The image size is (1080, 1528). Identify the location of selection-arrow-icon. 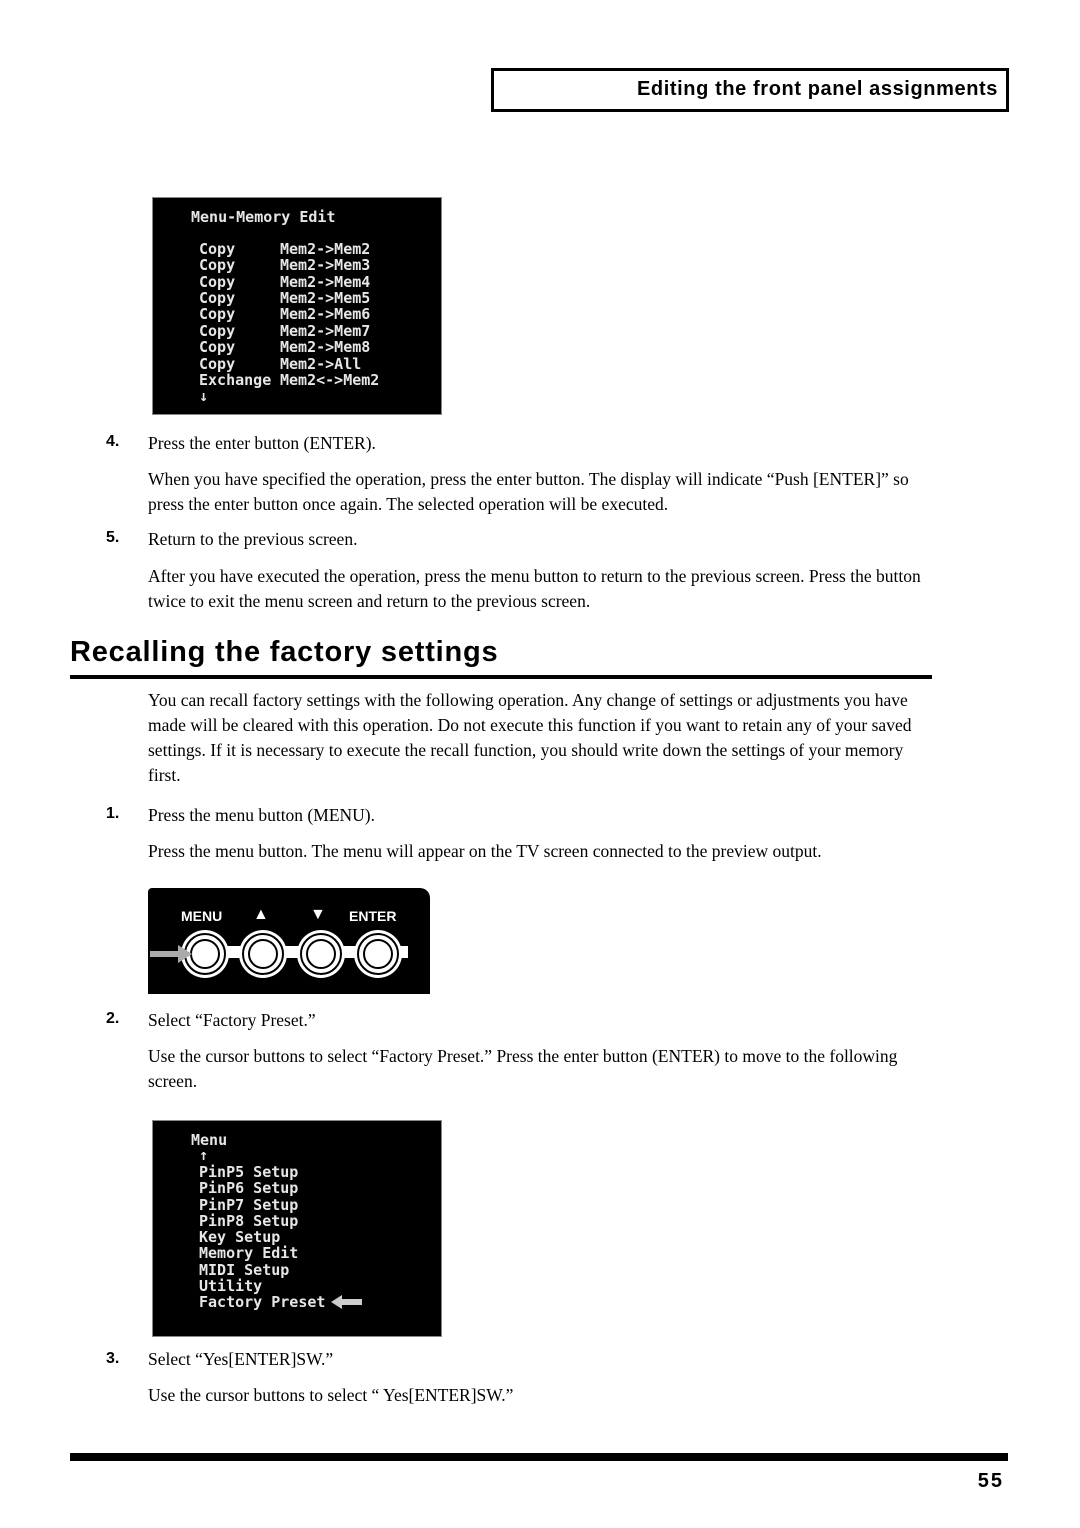
(346, 1302).